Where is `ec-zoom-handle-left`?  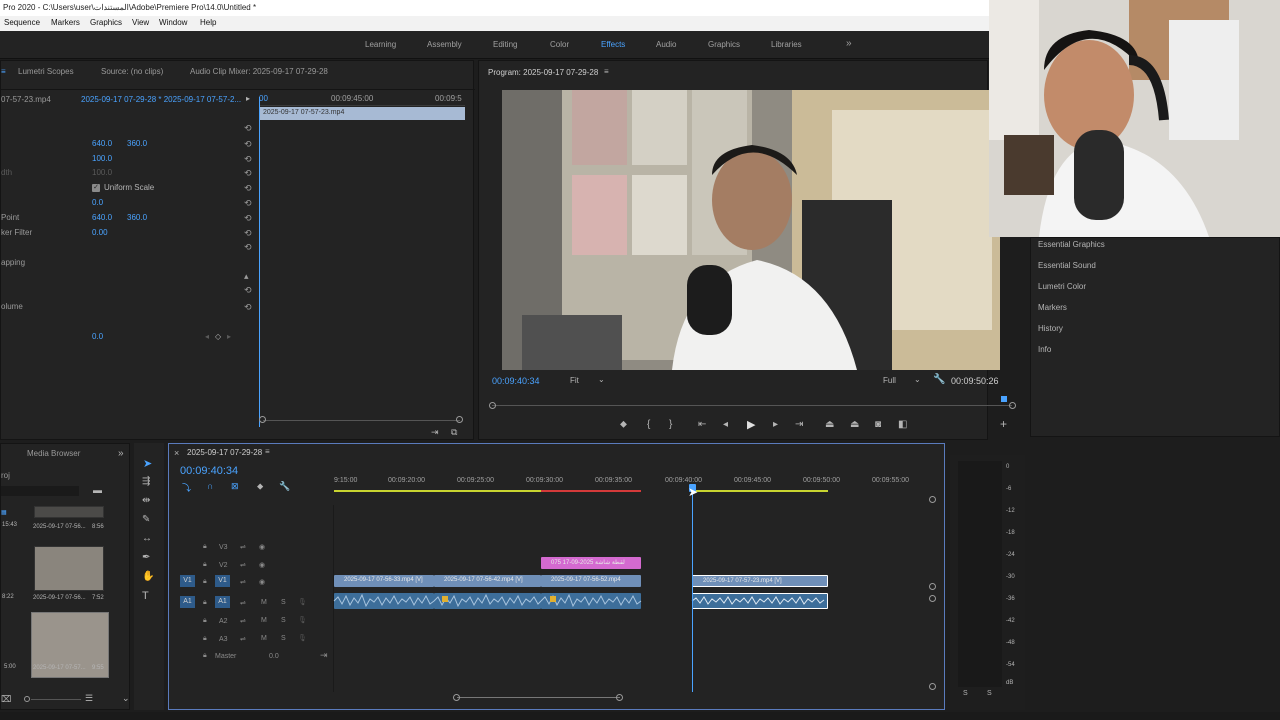 ec-zoom-handle-left is located at coordinates (262, 419).